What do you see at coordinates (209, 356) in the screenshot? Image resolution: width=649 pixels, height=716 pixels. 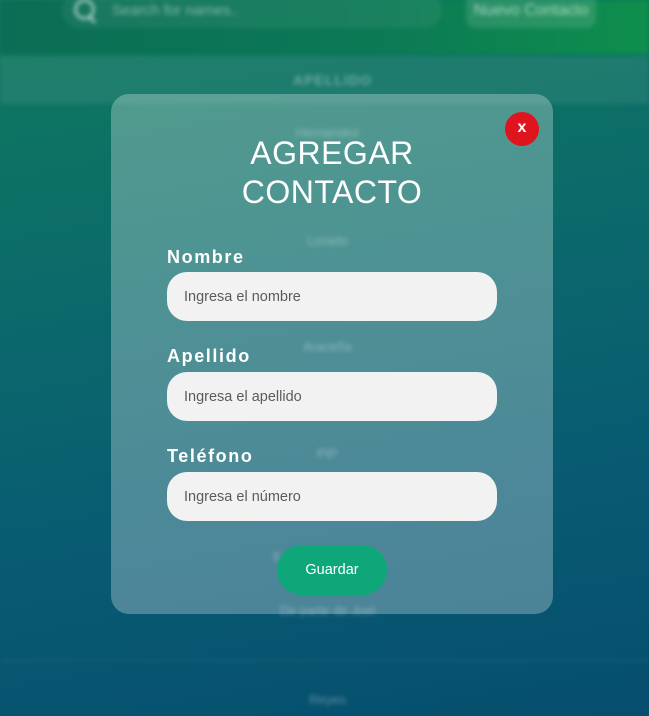 I see `lastname-label: Apellido` at bounding box center [209, 356].